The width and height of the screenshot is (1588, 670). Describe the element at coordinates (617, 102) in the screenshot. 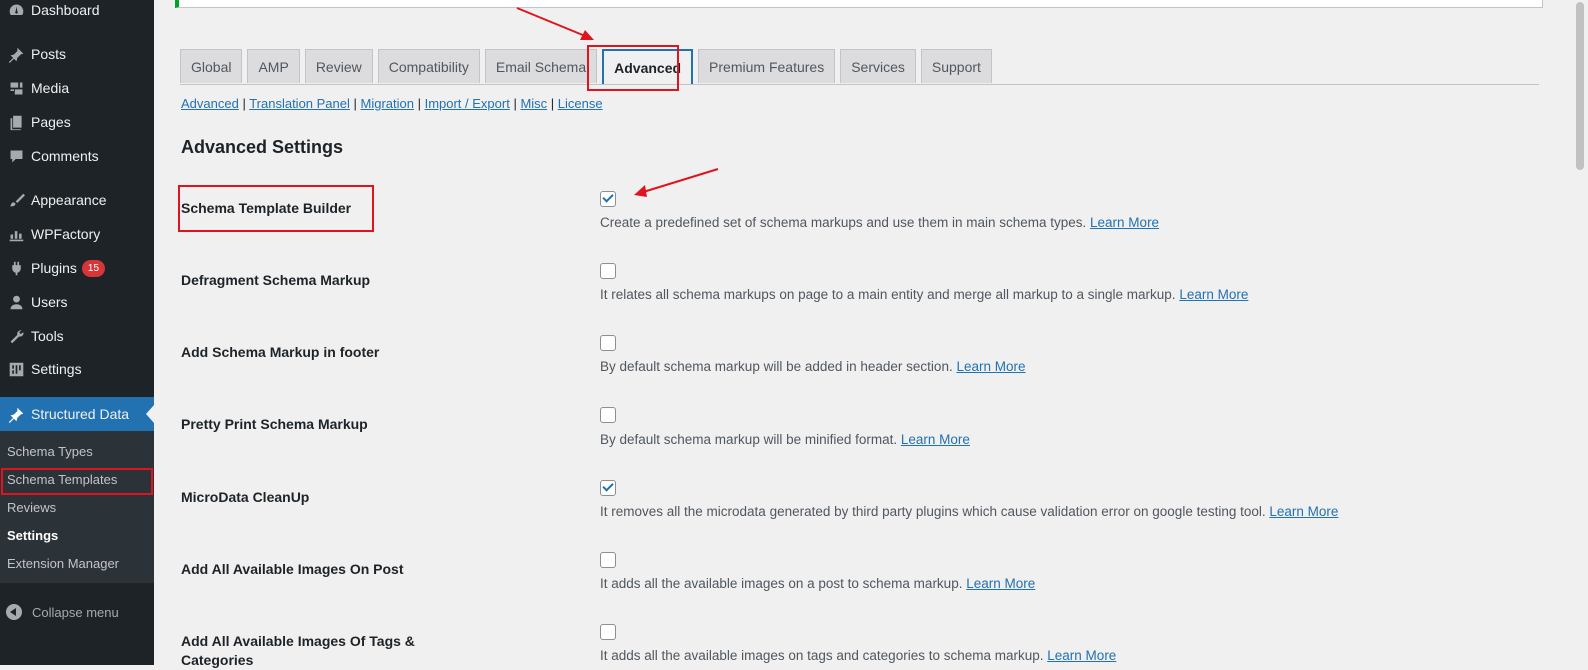

I see `annotation-arrows` at that location.